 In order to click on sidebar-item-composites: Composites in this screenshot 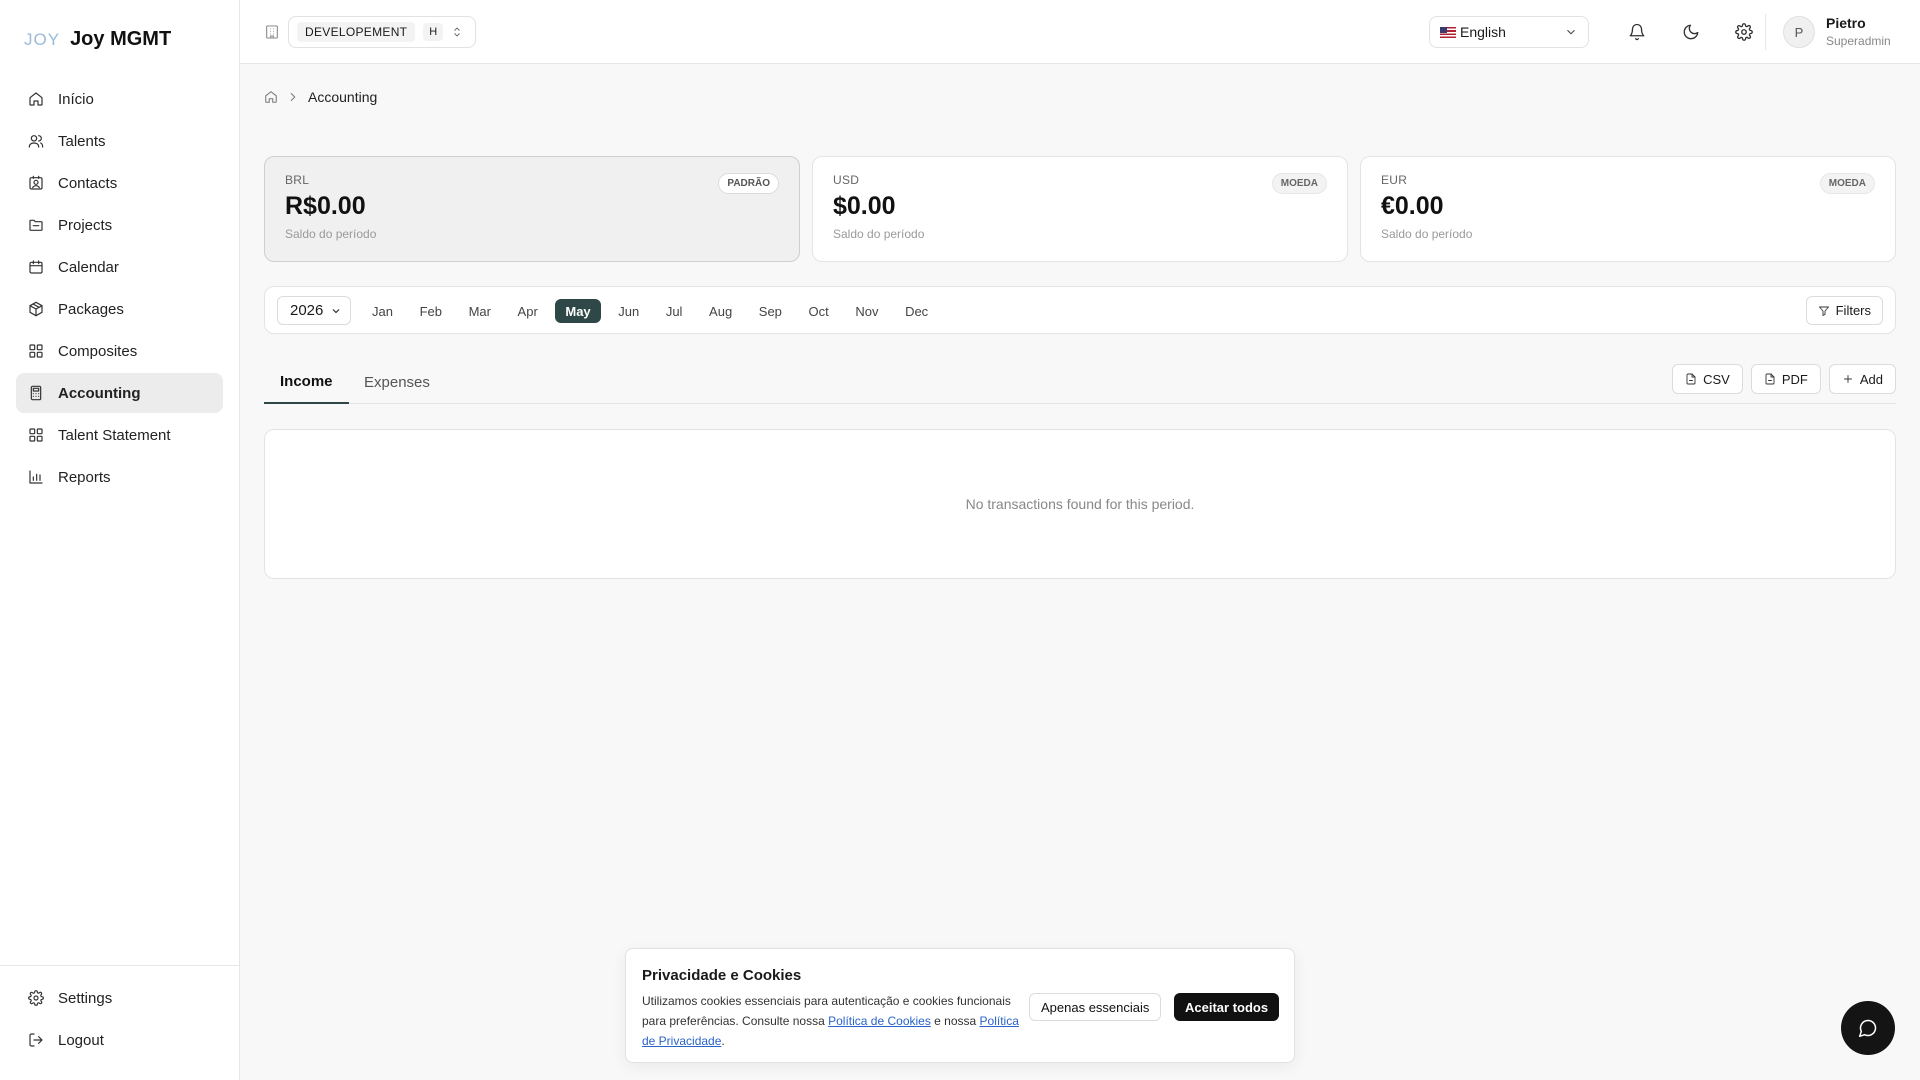, I will do `click(119, 351)`.